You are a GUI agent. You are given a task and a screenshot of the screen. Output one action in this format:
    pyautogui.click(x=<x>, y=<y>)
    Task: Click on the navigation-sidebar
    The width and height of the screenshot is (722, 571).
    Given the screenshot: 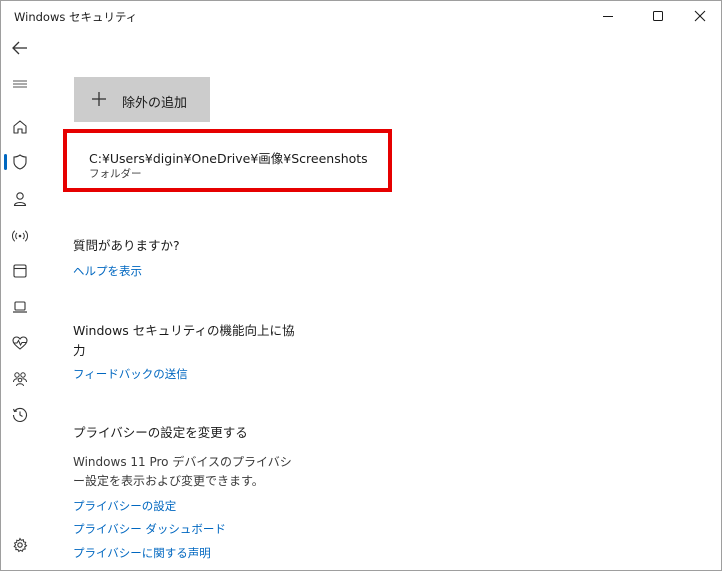 What is the action you would take?
    pyautogui.click(x=20, y=300)
    